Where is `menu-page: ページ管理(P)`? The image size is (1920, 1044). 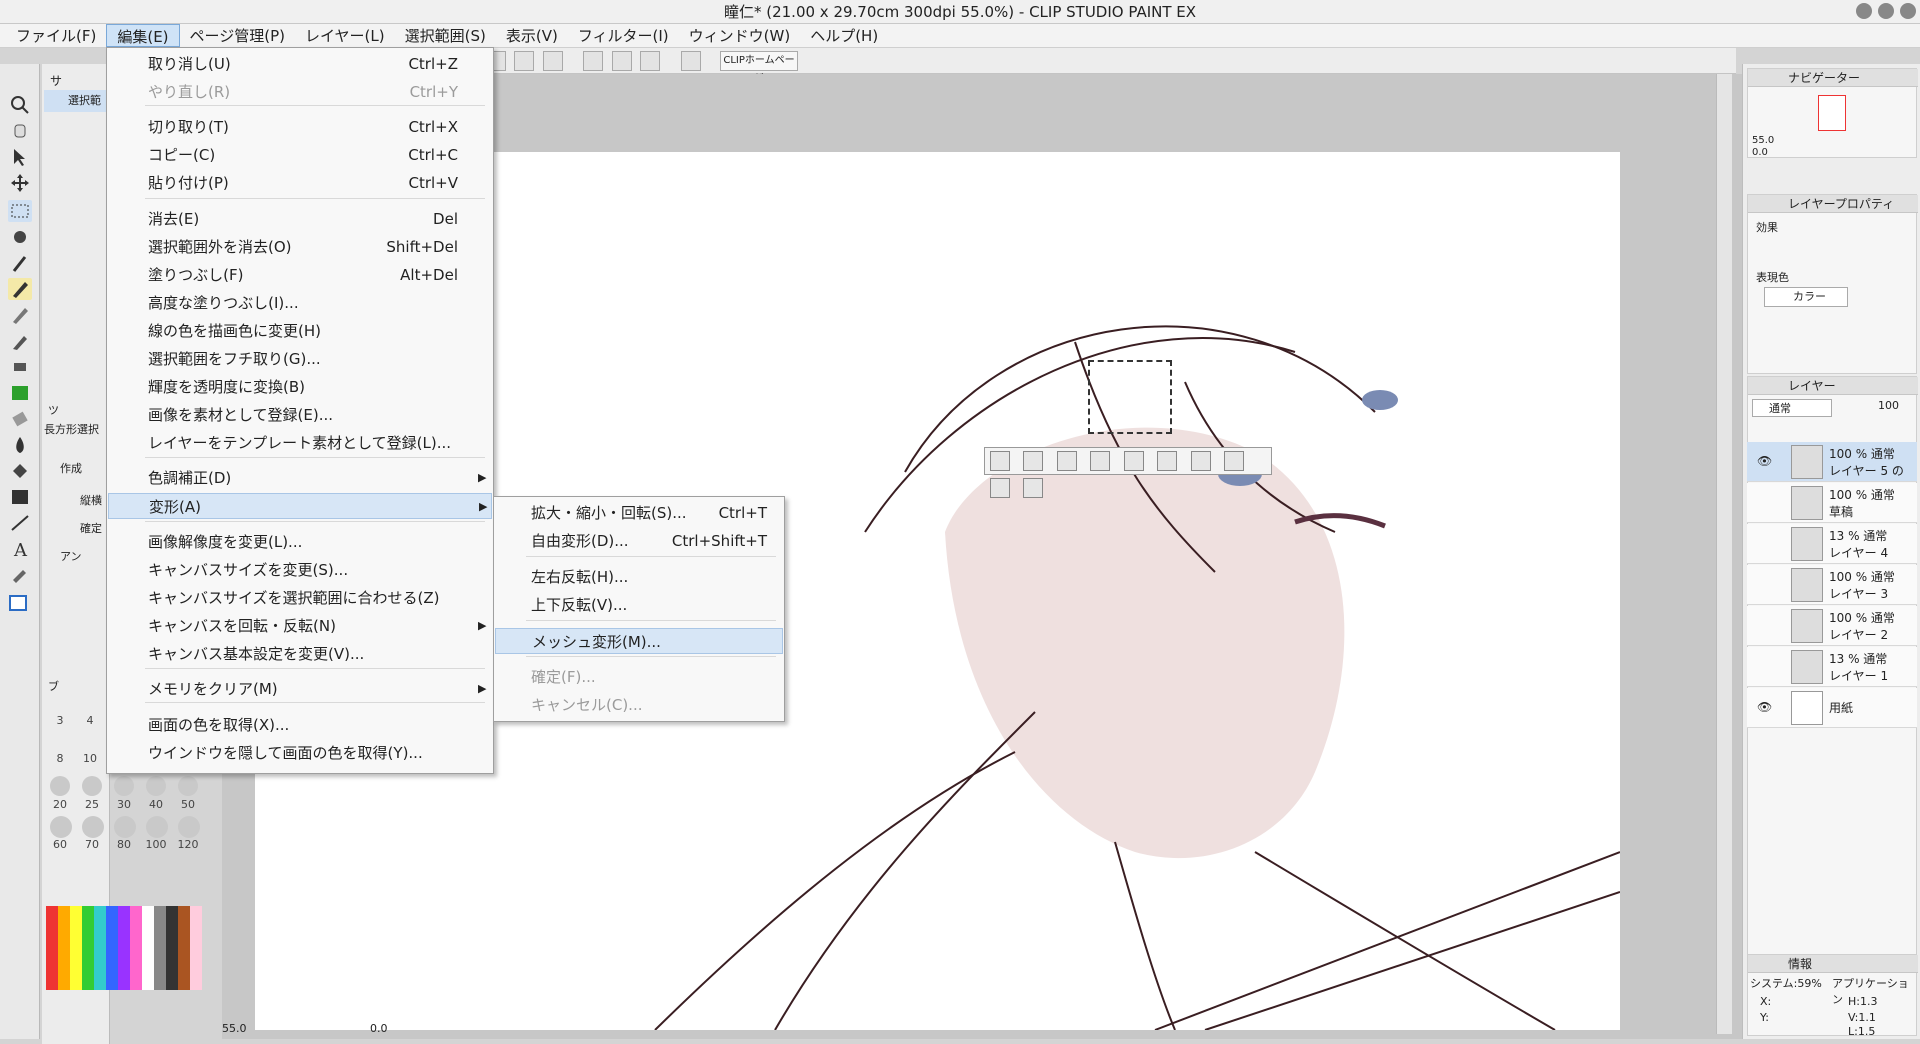
menu-page: ページ管理(P) is located at coordinates (237, 35).